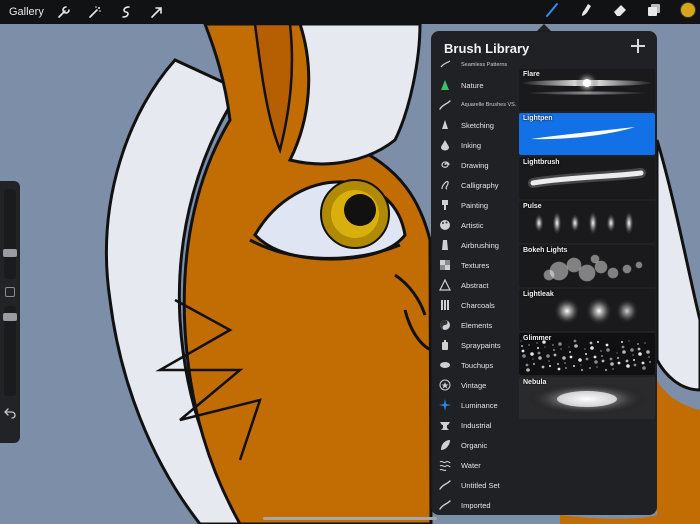 Image resolution: width=700 pixels, height=524 pixels. Describe the element at coordinates (157, 12) in the screenshot. I see `transform-arrow-icon` at that location.